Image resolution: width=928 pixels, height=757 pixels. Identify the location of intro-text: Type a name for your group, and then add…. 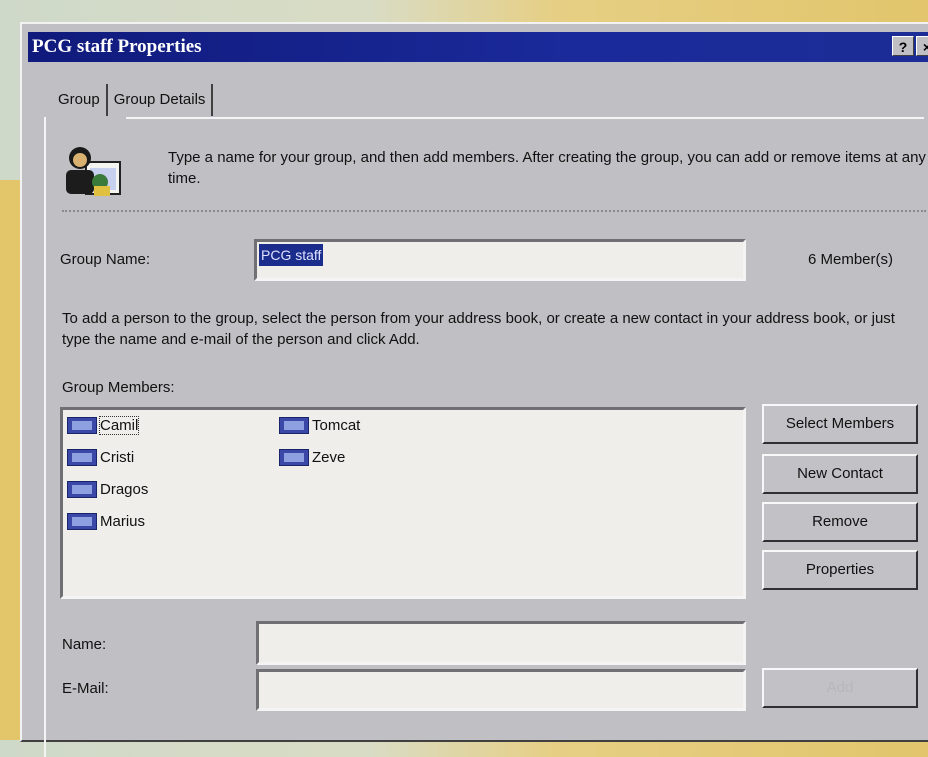
(547, 168).